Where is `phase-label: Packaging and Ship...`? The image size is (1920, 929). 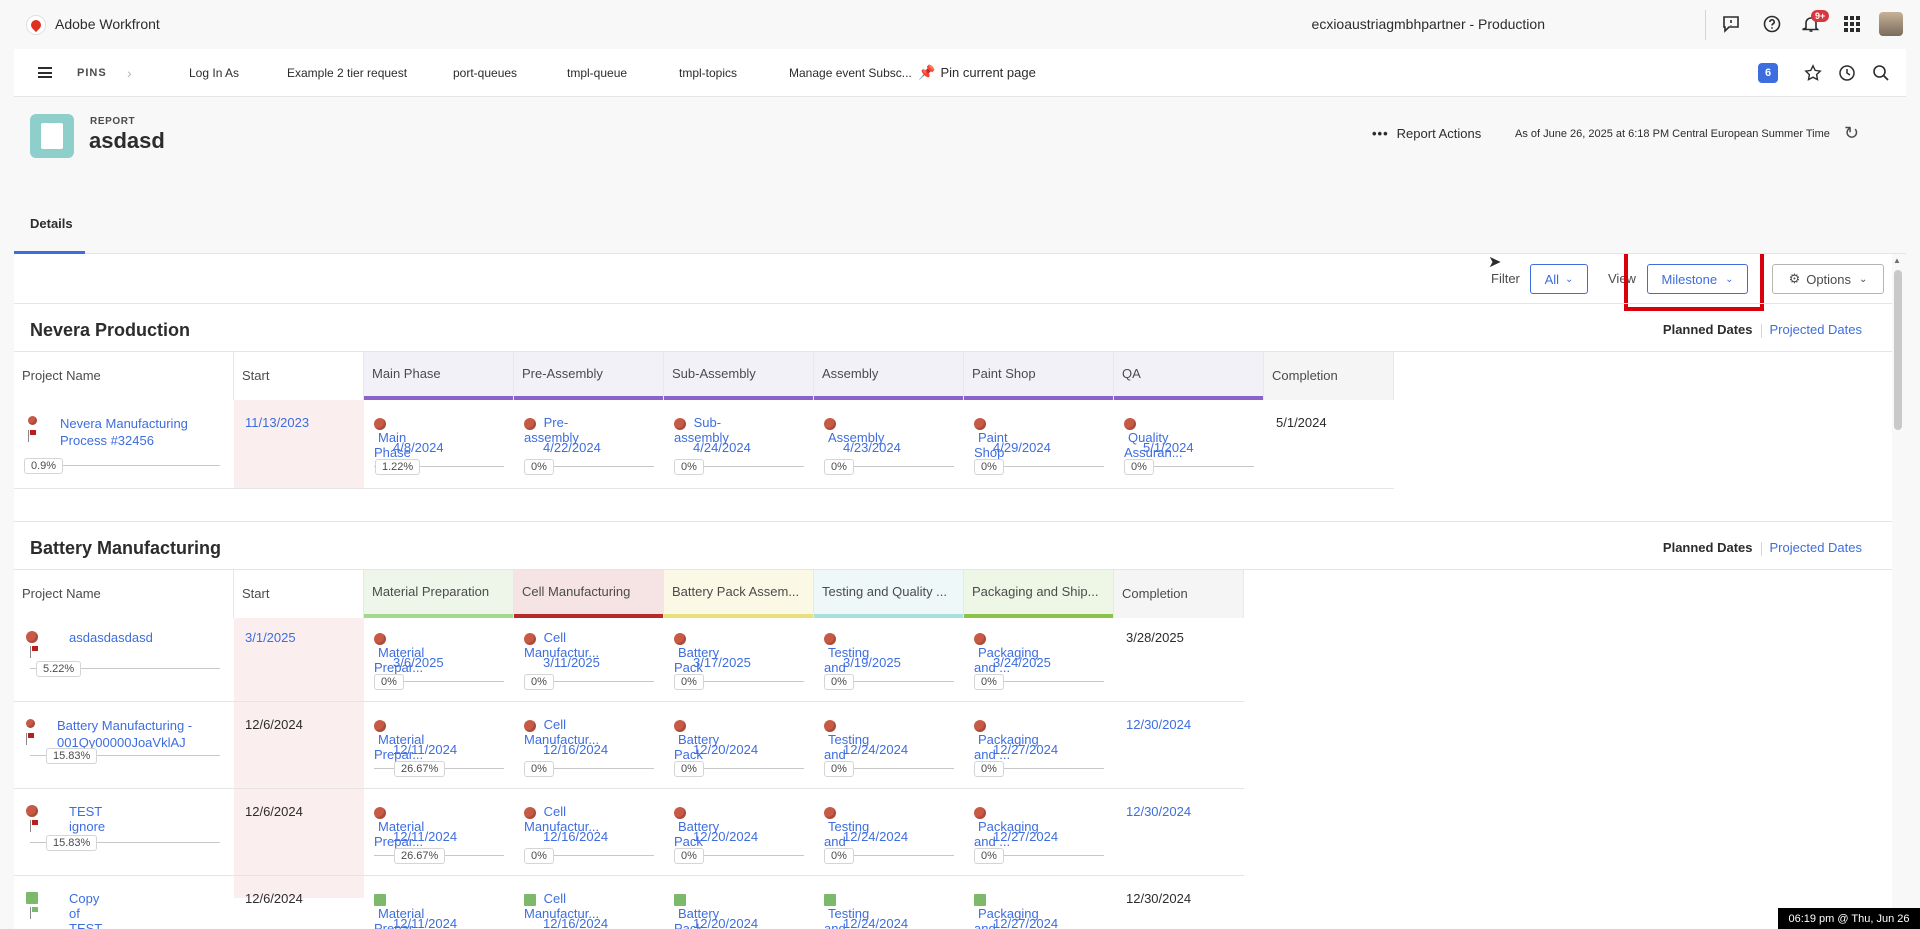 phase-label: Packaging and Ship... is located at coordinates (1035, 591).